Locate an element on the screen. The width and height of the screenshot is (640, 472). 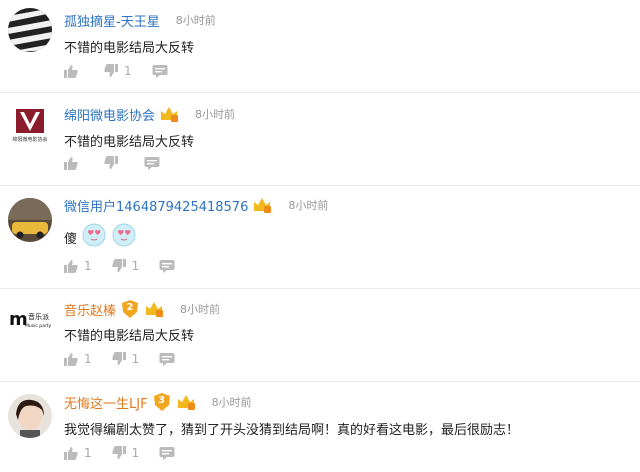
comment-text: 傻 is located at coordinates (100, 237).